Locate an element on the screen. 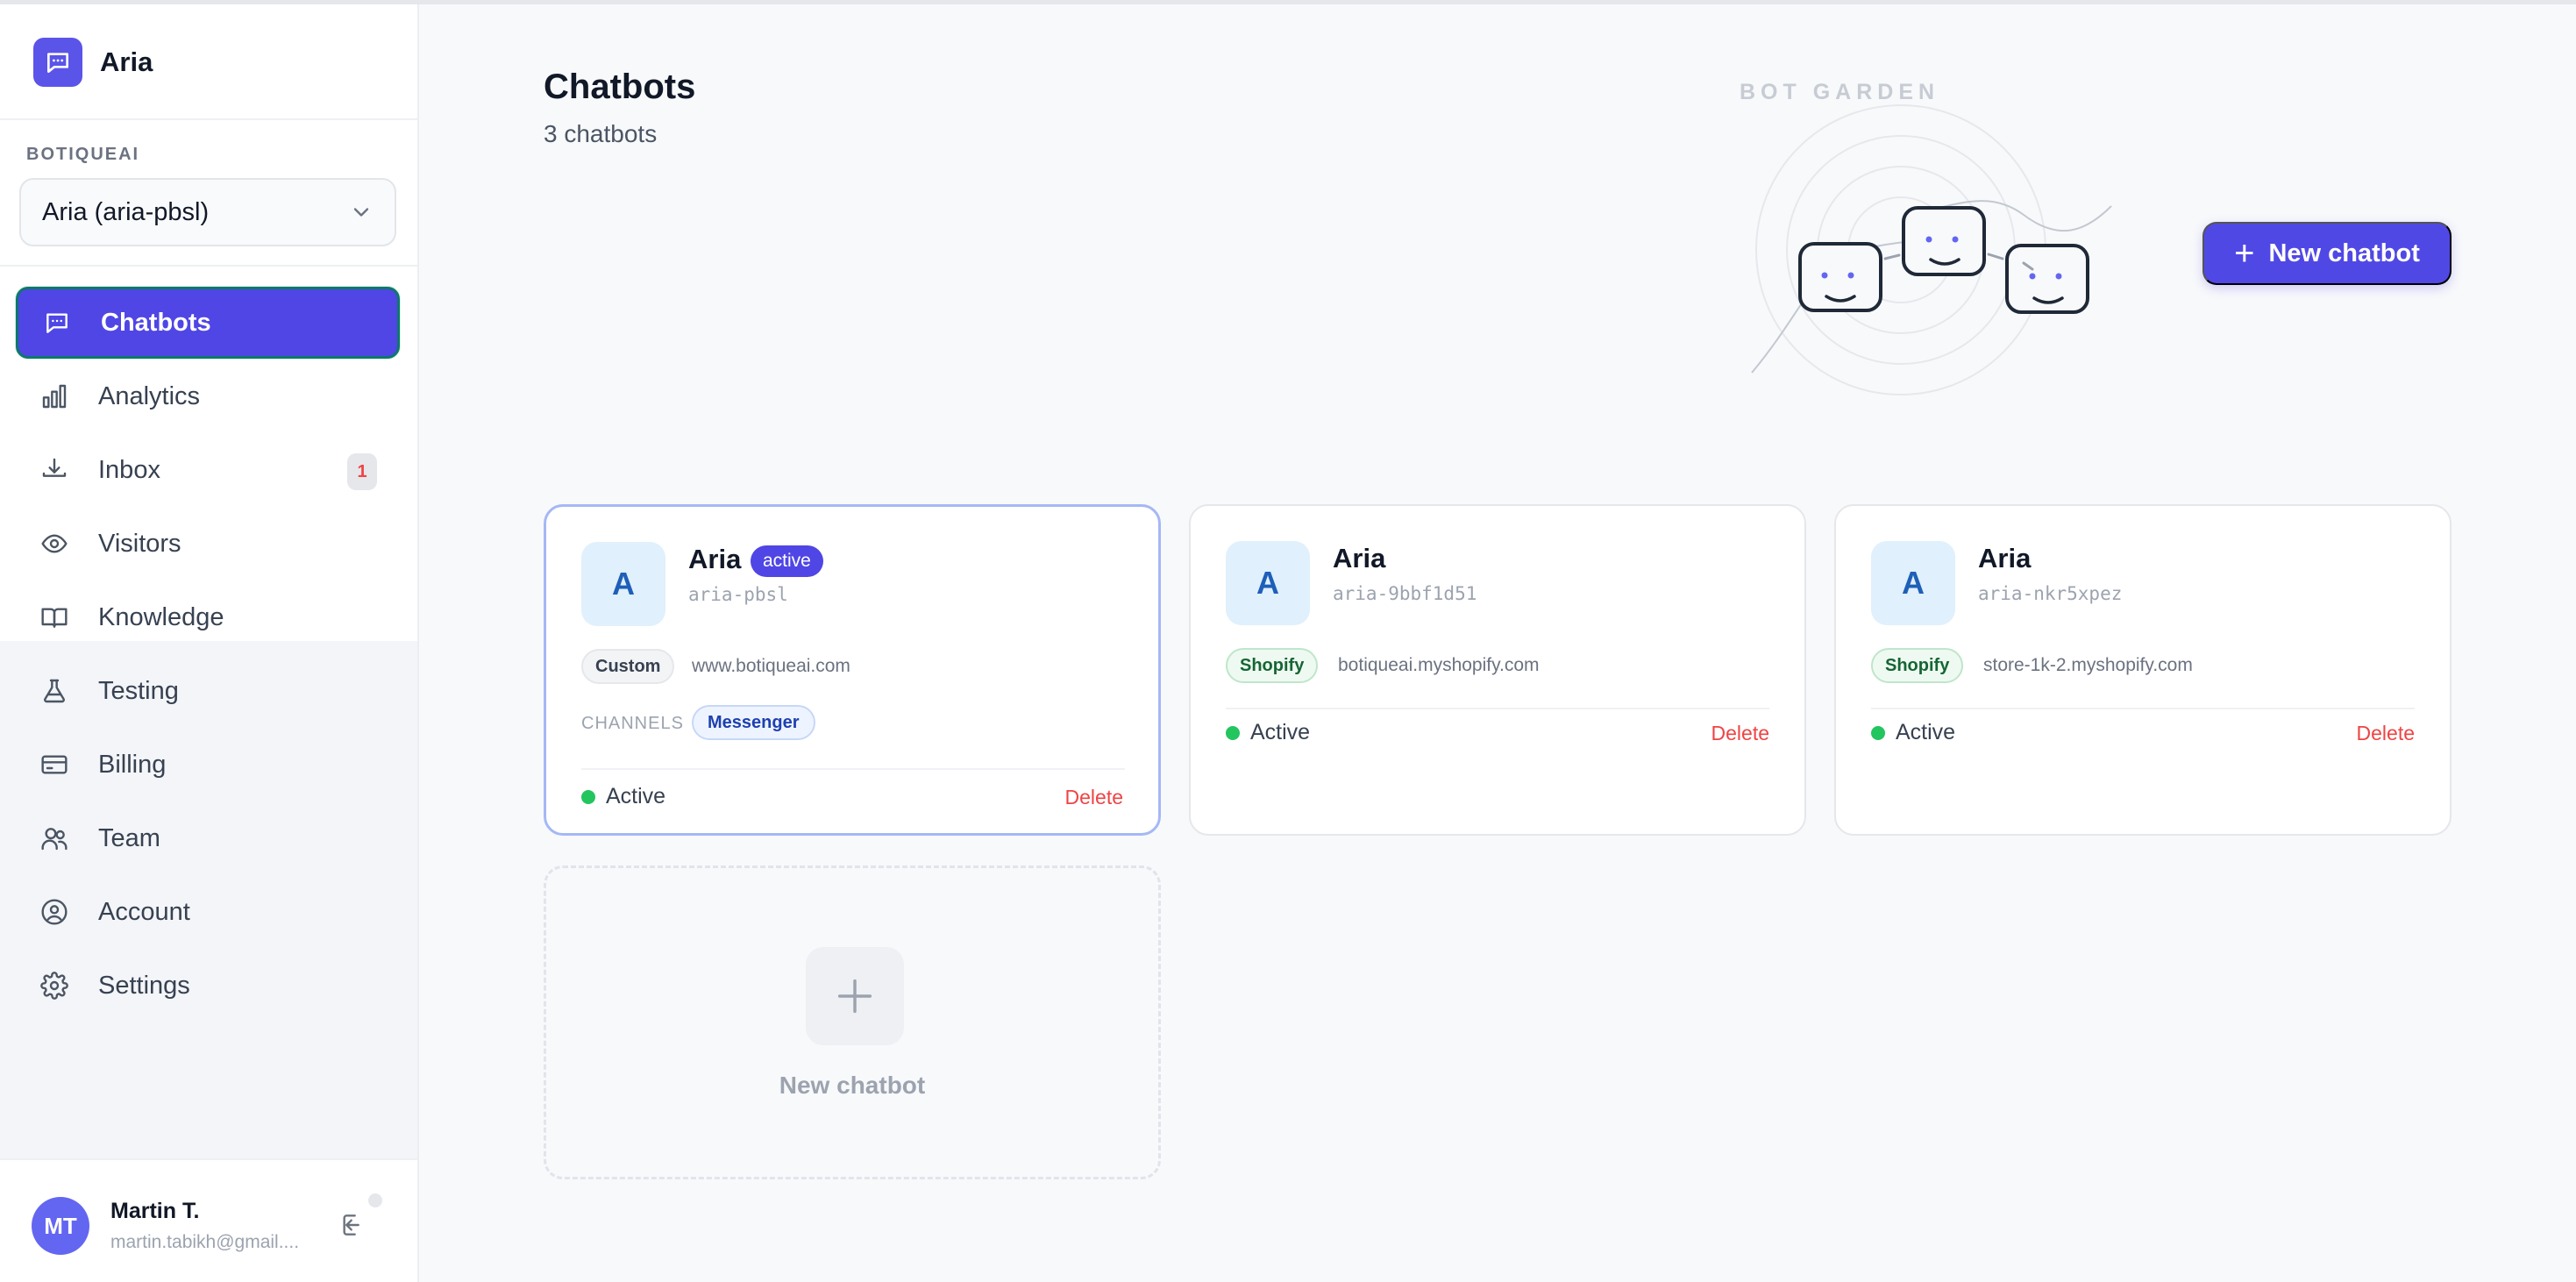 The width and height of the screenshot is (2576, 1282). sidebar-item-team: Team is located at coordinates (208, 838).